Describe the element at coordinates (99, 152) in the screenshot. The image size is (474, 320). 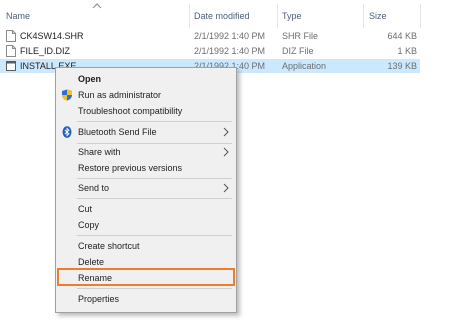
I see `menu-item-label: Share with` at that location.